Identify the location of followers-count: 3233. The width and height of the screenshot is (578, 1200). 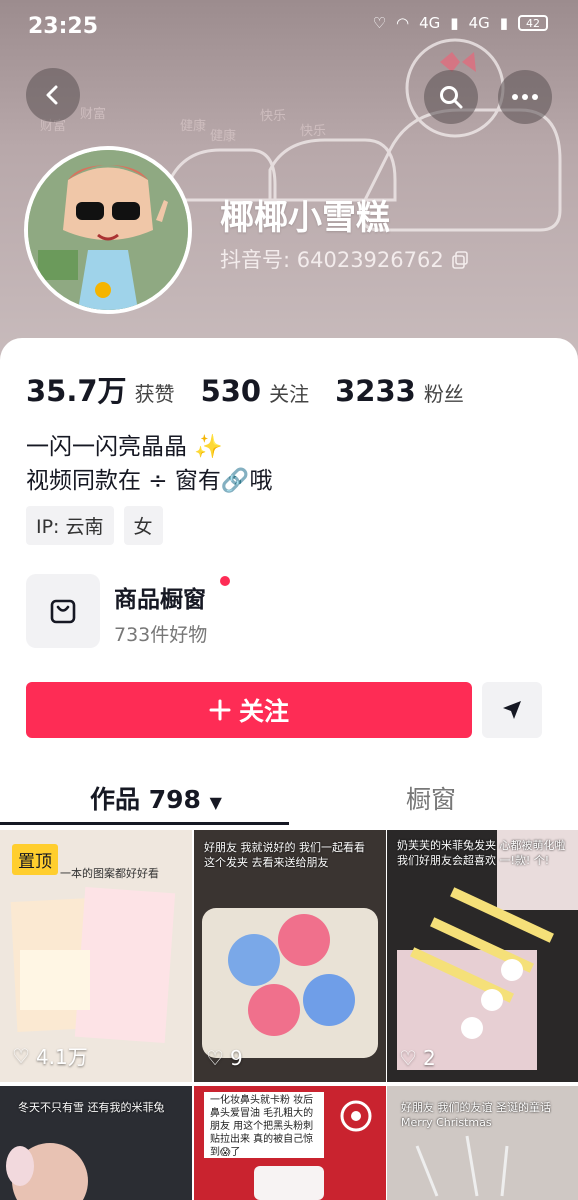
(375, 391).